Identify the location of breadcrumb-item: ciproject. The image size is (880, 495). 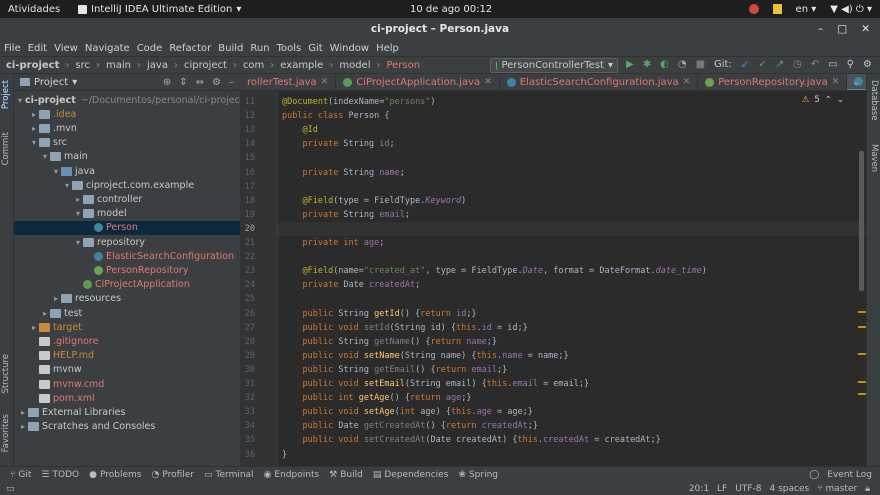
(205, 65).